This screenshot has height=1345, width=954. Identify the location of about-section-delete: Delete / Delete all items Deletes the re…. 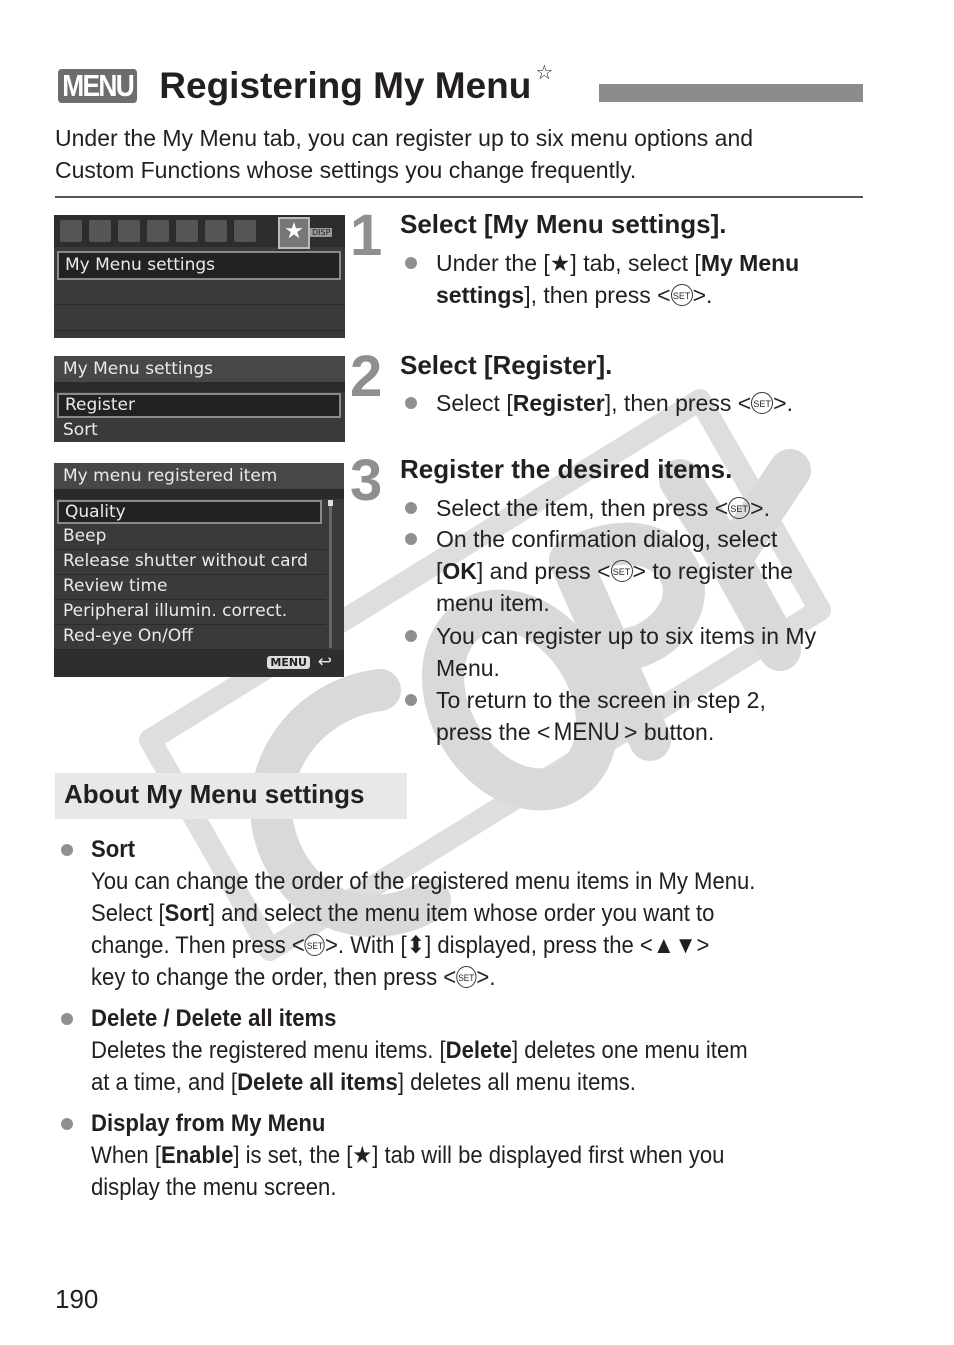
(448, 1051).